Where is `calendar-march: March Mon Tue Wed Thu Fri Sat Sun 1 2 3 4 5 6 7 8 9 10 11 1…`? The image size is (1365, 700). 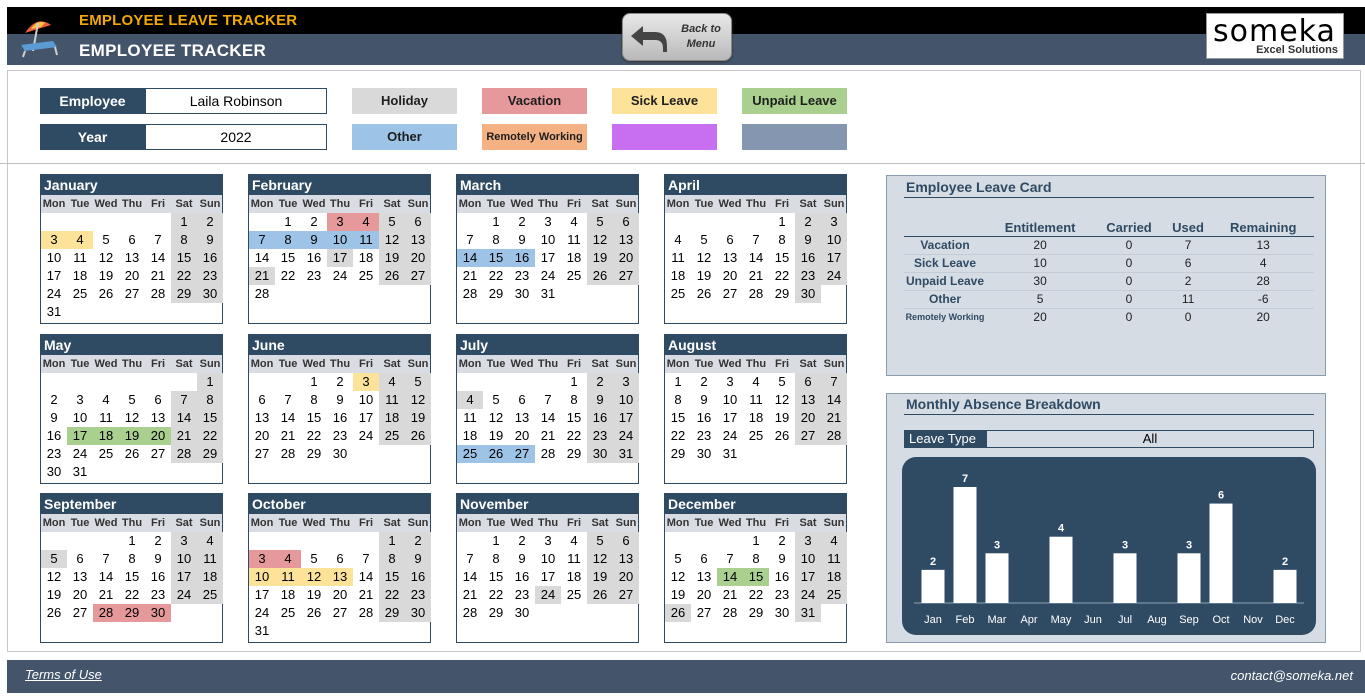 calendar-march: March Mon Tue Wed Thu Fri Sat Sun 1 2 3 4 5 6 7 8 9 10 11 1… is located at coordinates (547, 249).